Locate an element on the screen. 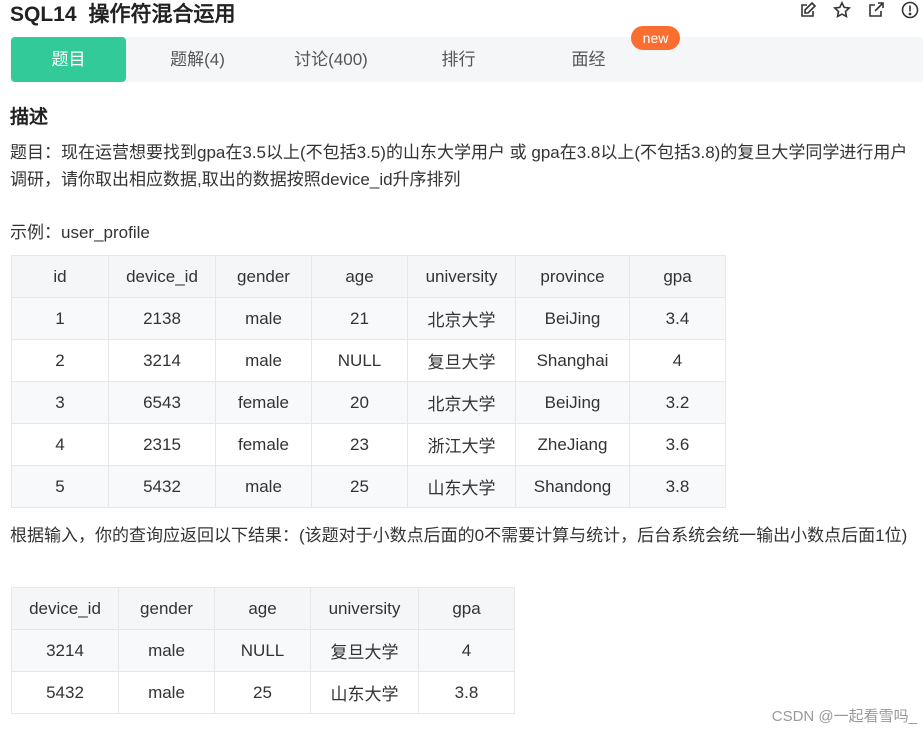 The height and width of the screenshot is (731, 923). table-cell: 1 is located at coordinates (60, 318).